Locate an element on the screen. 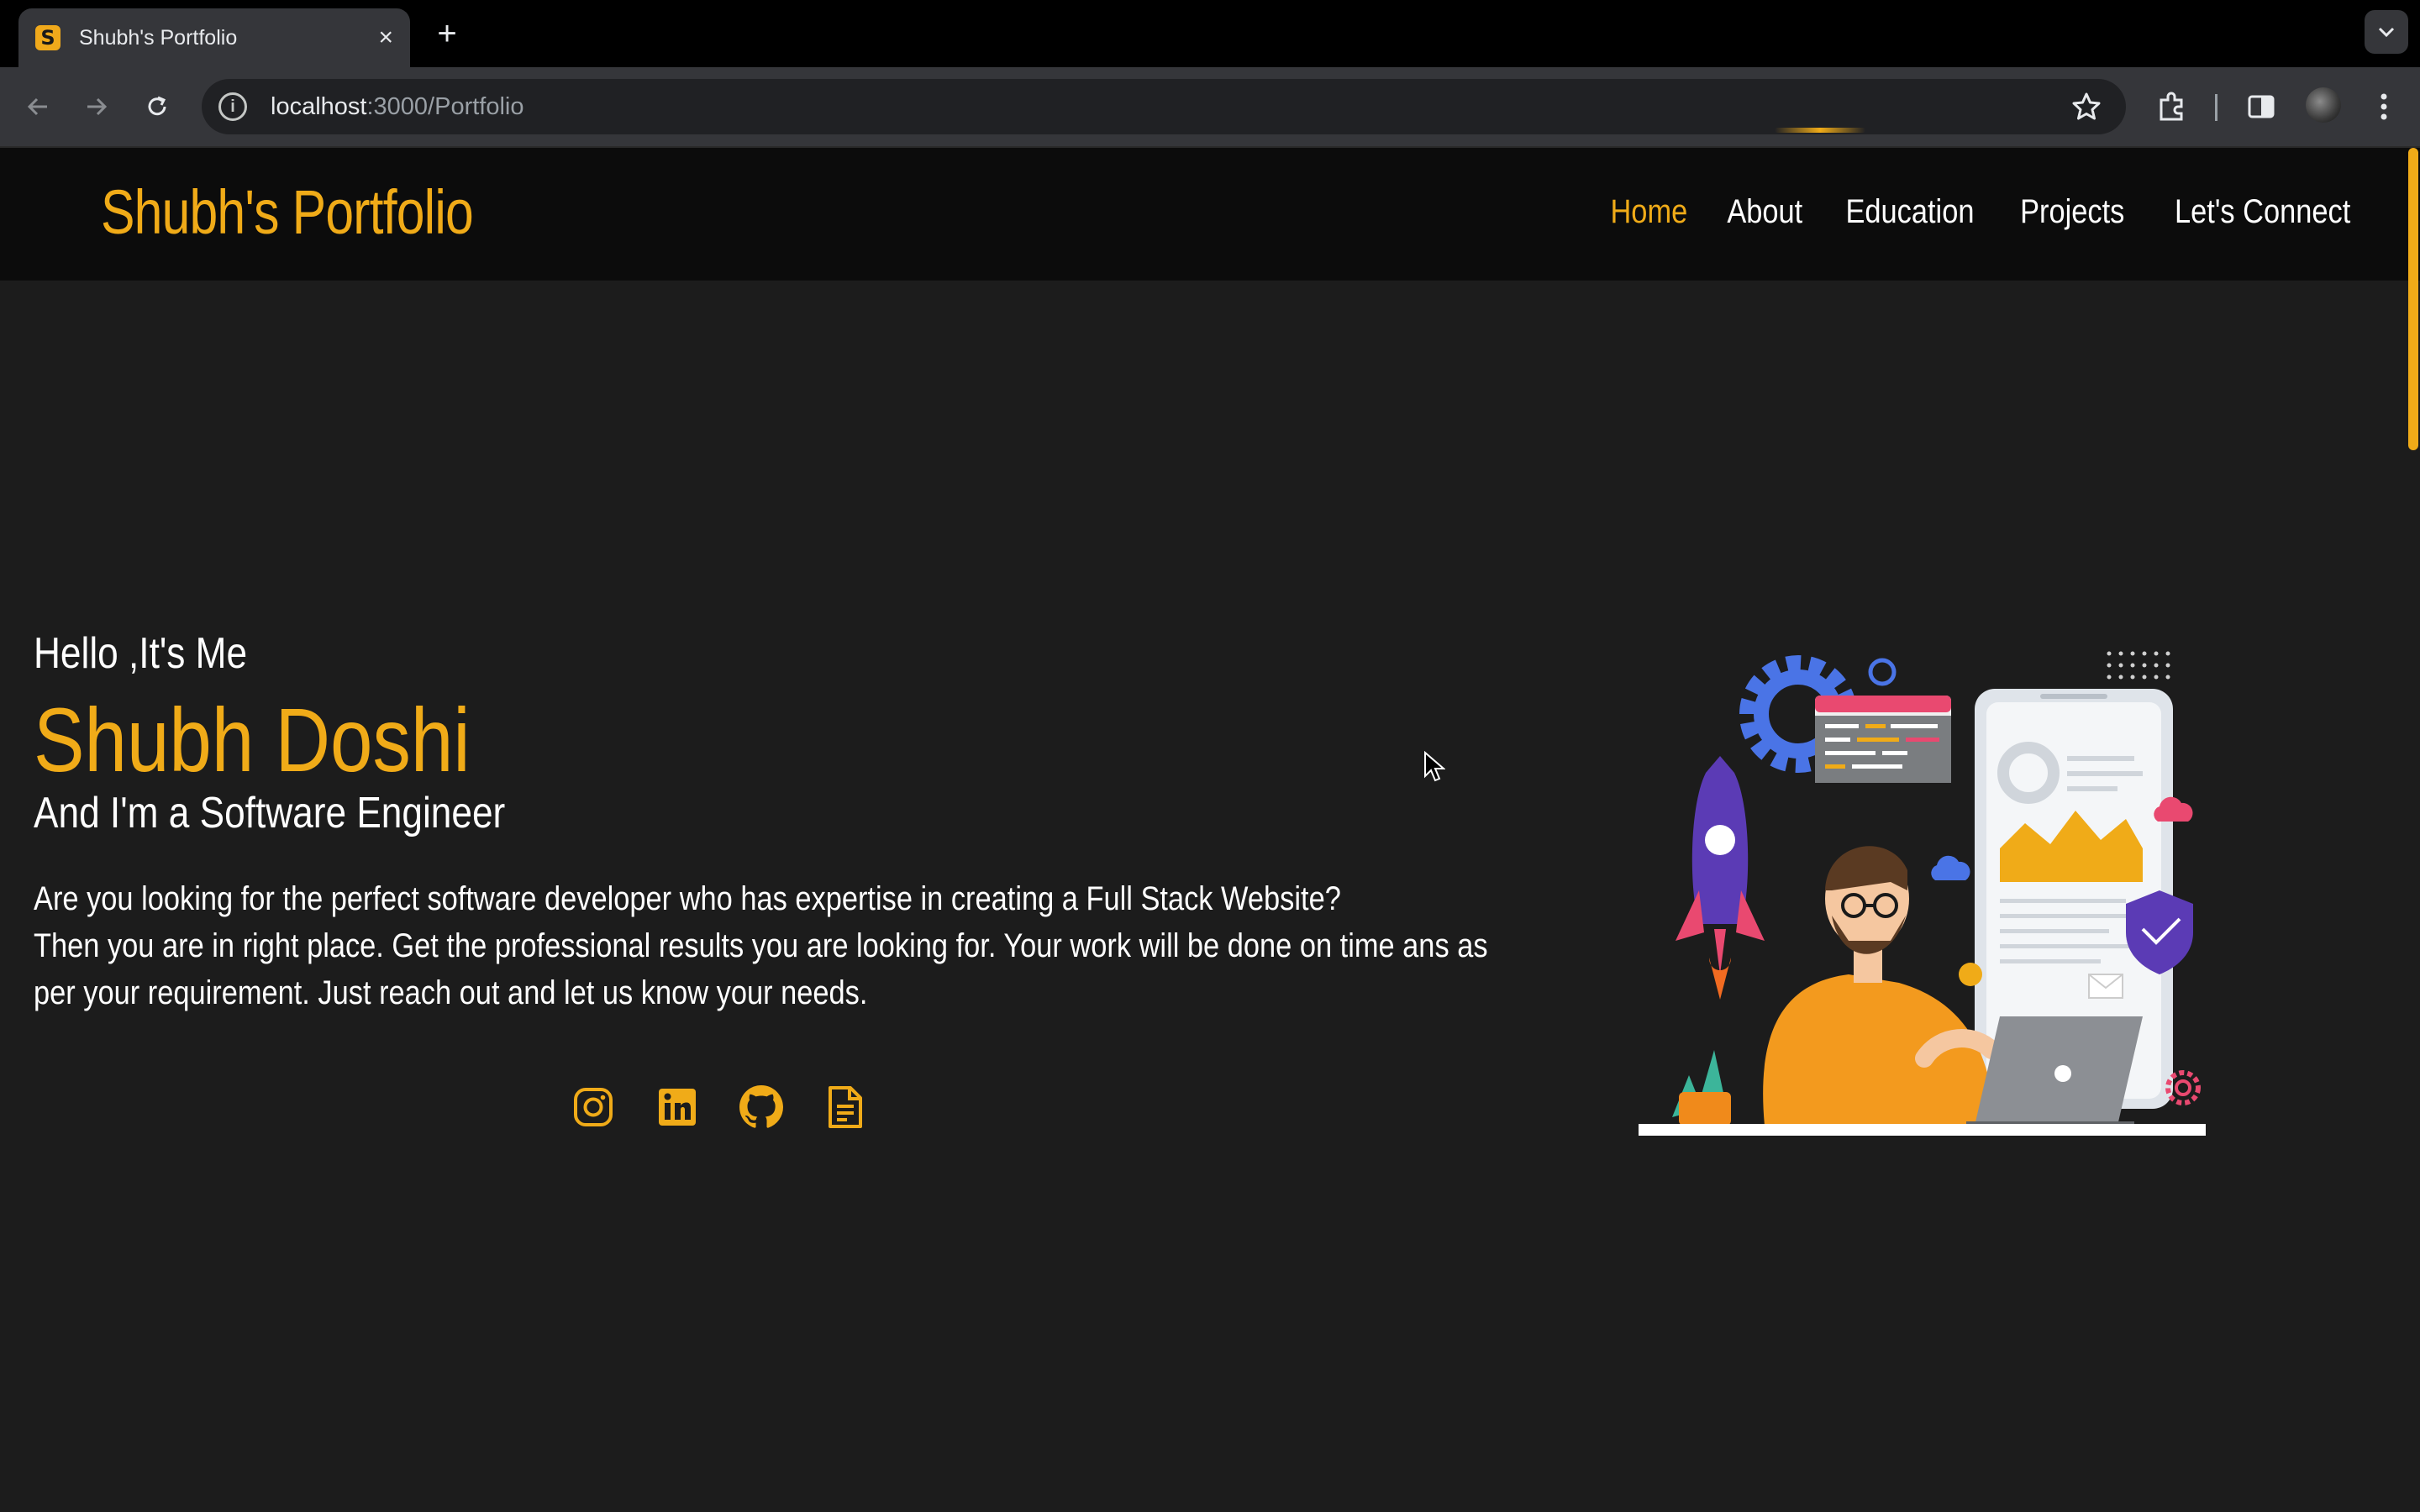  nav-projects: Projects is located at coordinates (2072, 212).